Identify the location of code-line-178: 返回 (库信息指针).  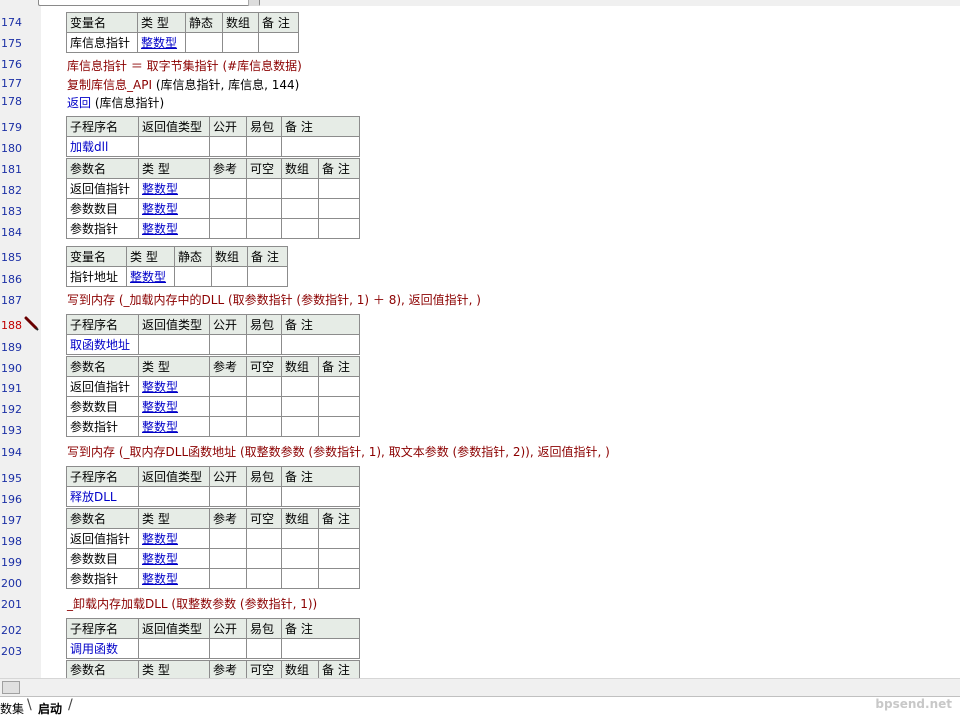
(115, 102).